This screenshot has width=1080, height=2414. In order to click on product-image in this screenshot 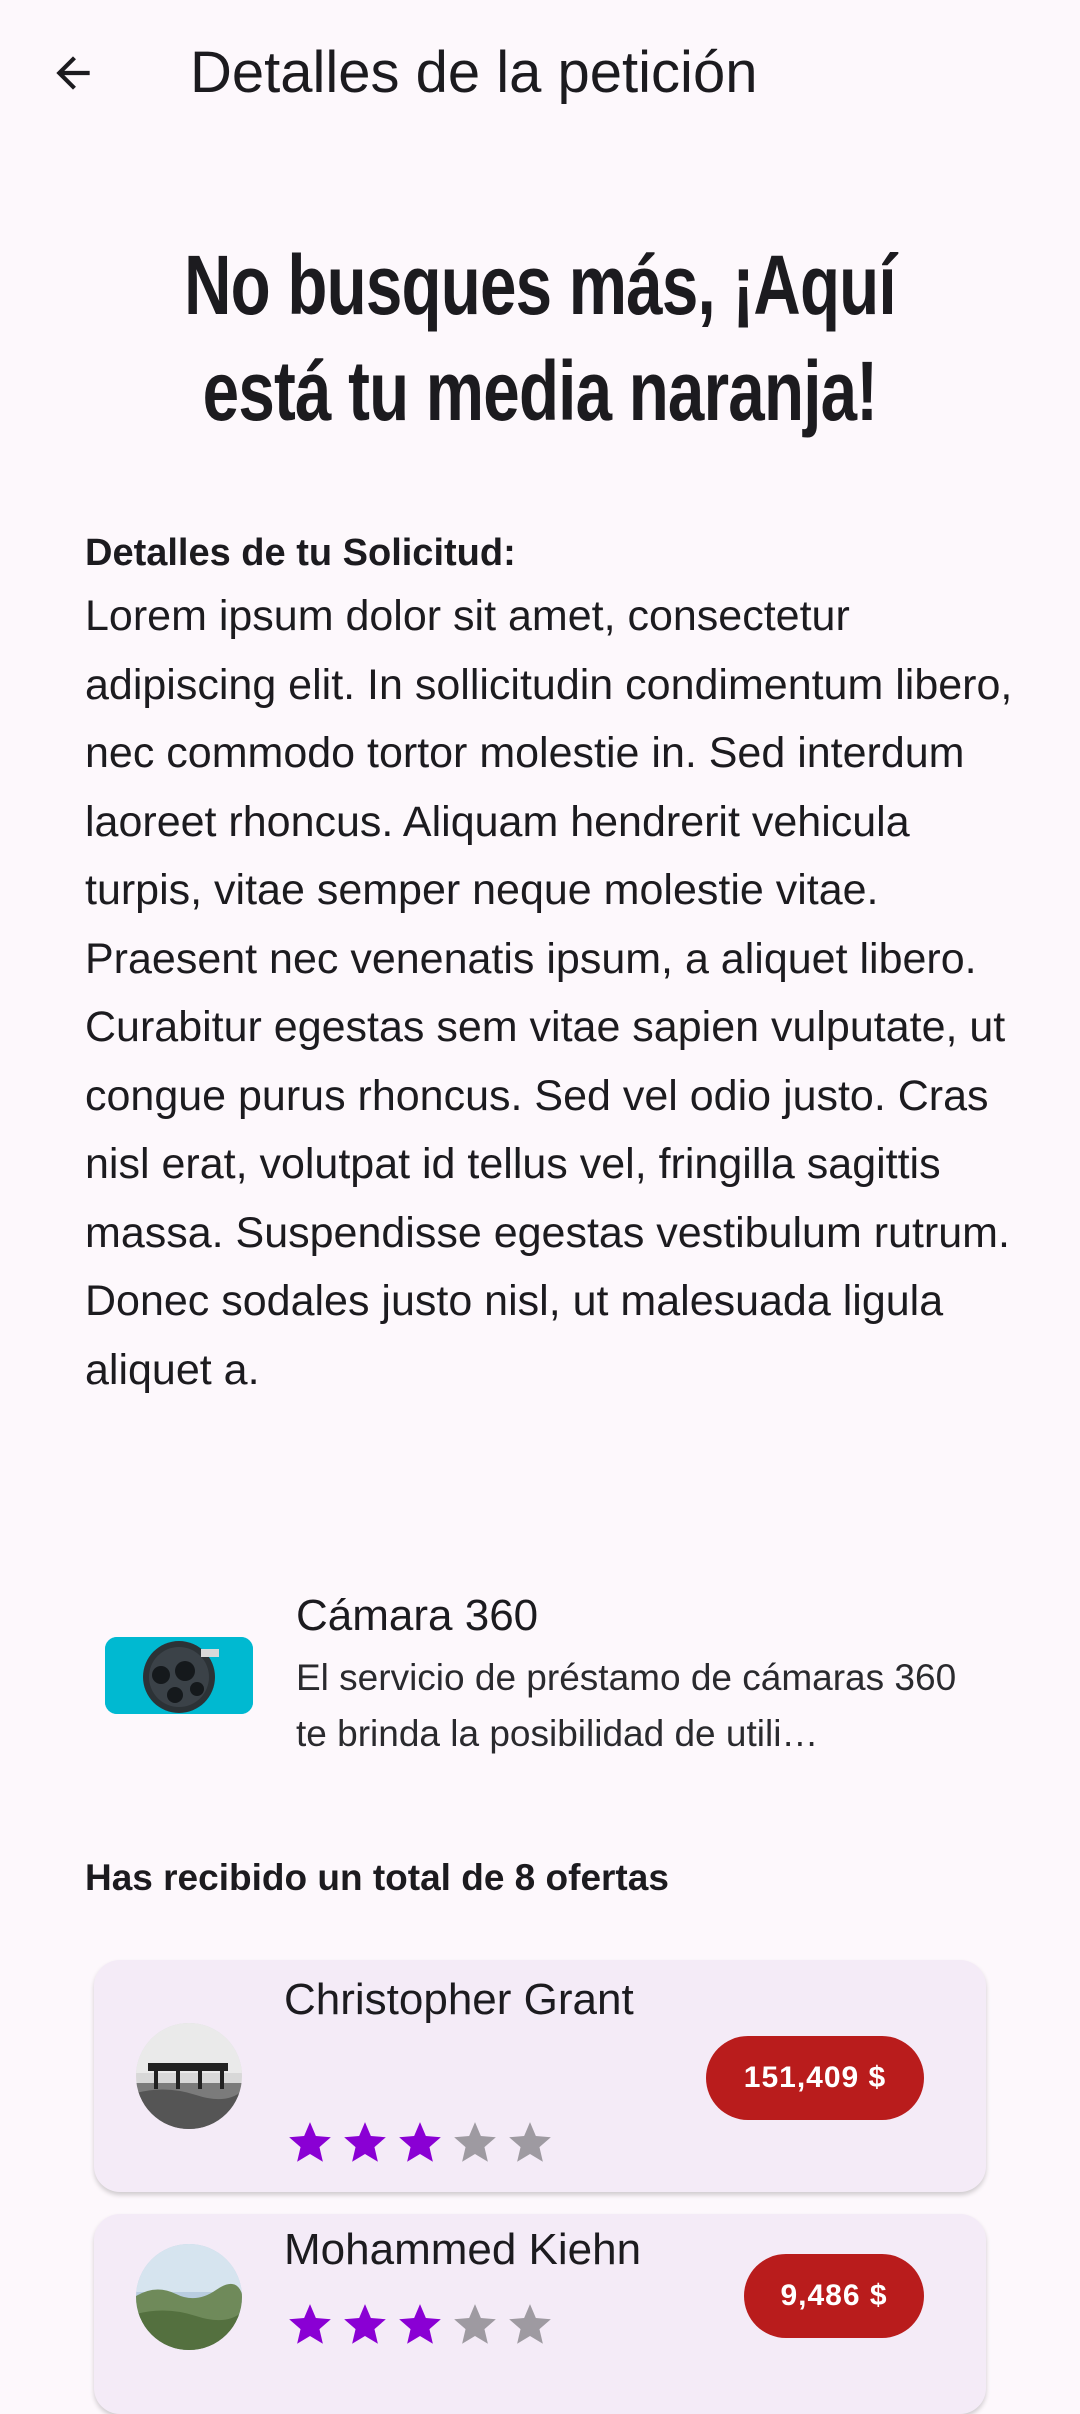, I will do `click(179, 1675)`.